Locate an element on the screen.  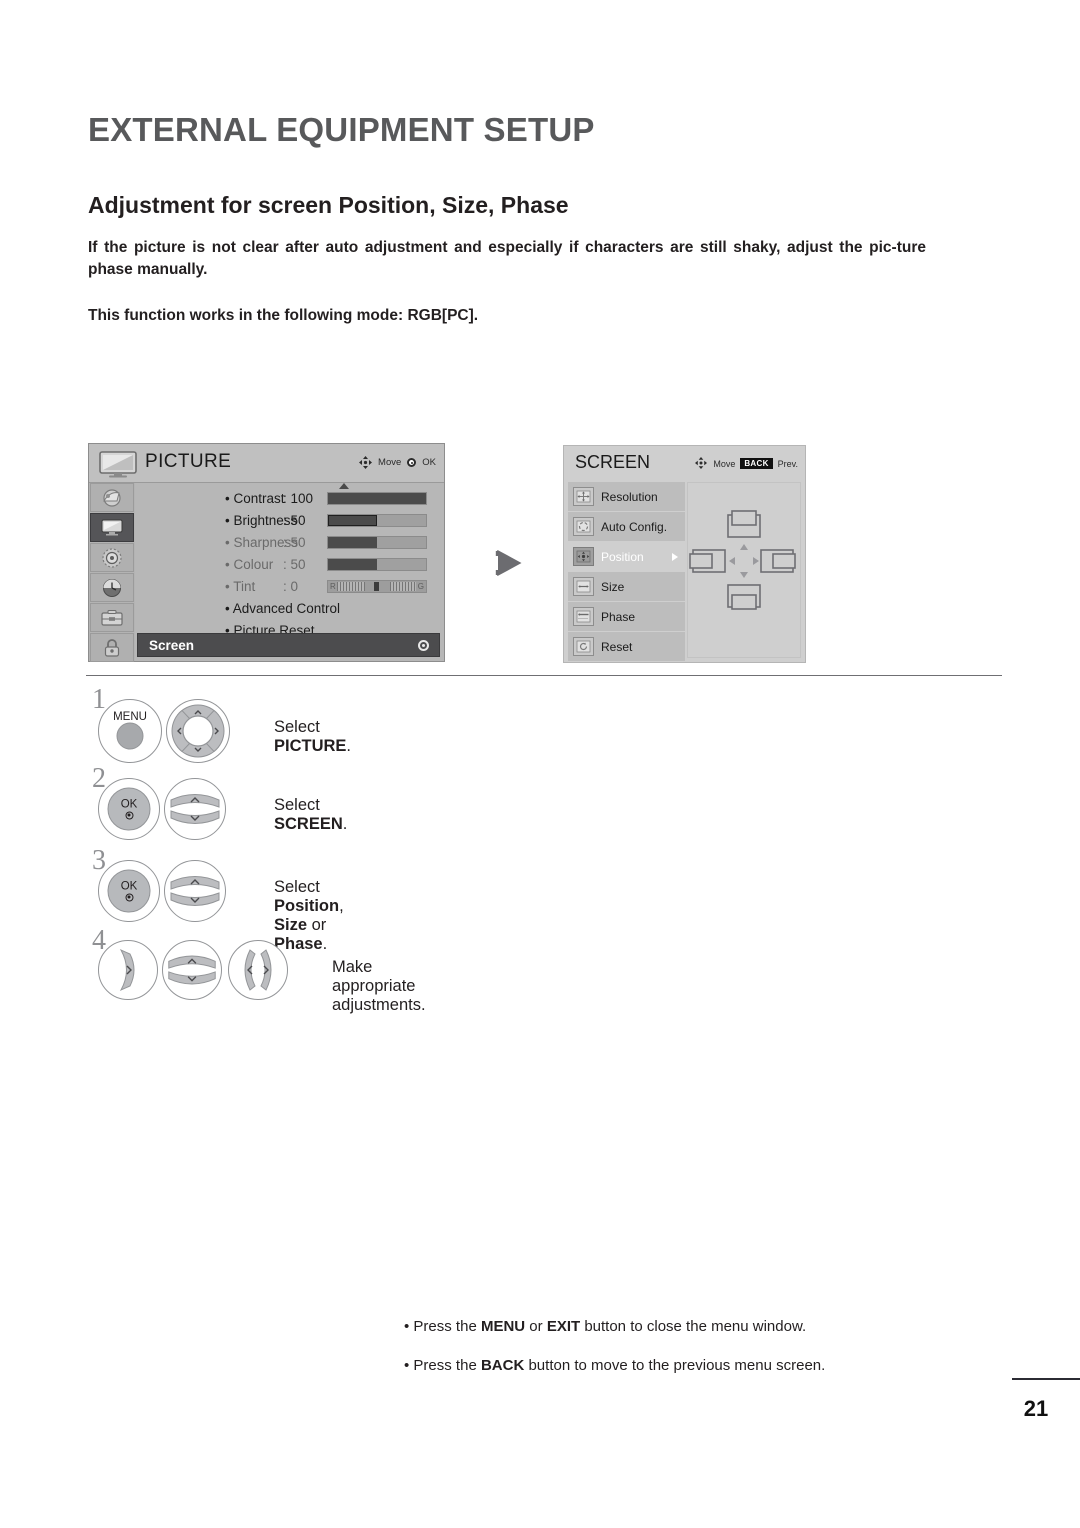
screen-item-phase: Phase is located at coordinates (626, 616).